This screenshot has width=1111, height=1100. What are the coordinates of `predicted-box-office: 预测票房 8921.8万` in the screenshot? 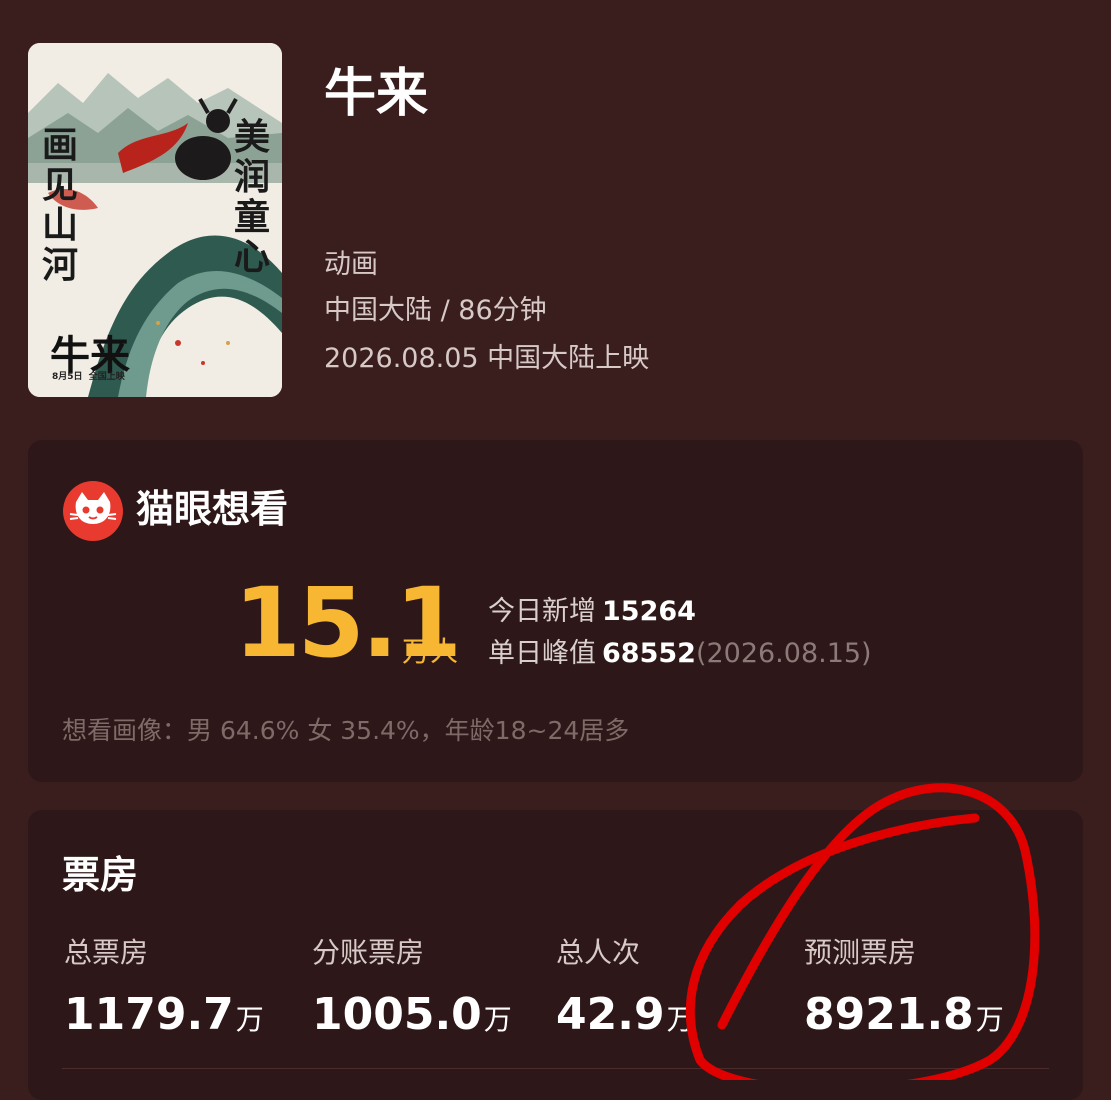 It's located at (904, 991).